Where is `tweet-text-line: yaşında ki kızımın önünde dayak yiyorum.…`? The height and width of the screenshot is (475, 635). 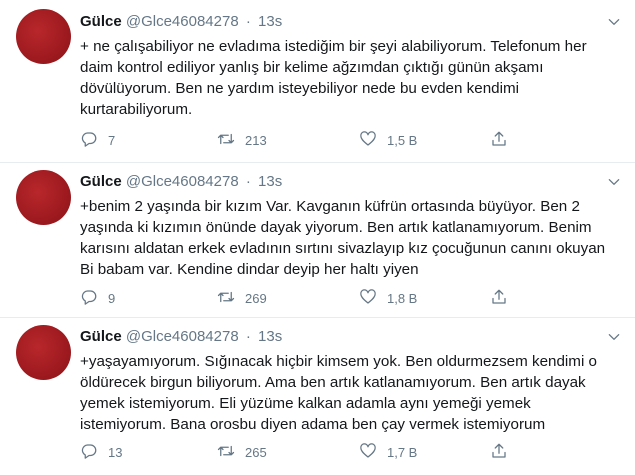 tweet-text-line: yaşında ki kızımın önünde dayak yiyorum.… is located at coordinates (336, 227).